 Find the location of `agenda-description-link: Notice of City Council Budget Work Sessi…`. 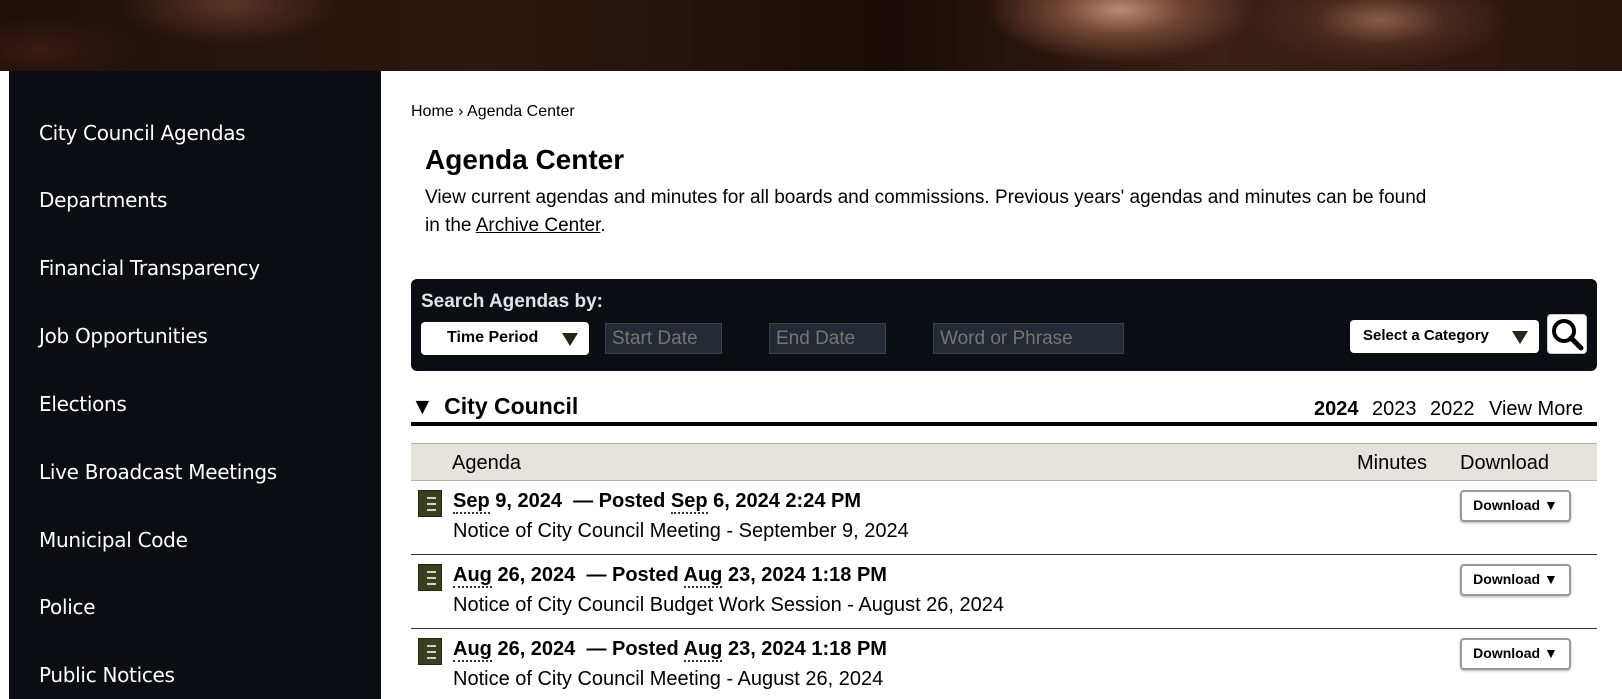

agenda-description-link: Notice of City Council Budget Work Sessi… is located at coordinates (728, 605).